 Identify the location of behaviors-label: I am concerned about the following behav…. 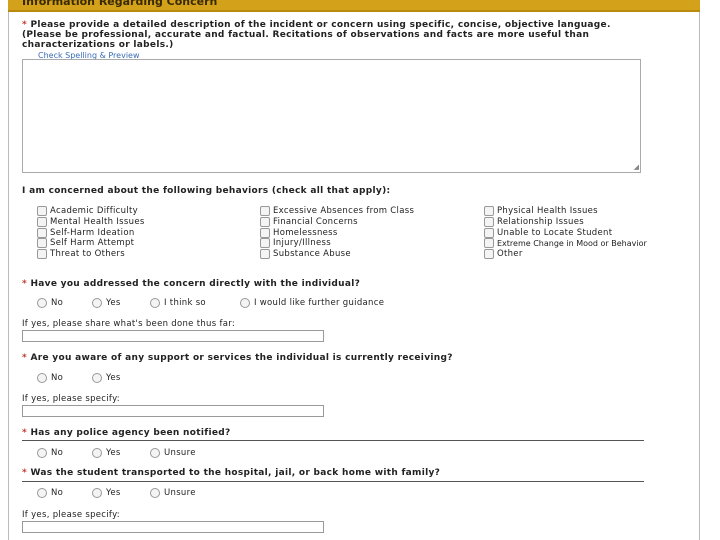
(206, 191).